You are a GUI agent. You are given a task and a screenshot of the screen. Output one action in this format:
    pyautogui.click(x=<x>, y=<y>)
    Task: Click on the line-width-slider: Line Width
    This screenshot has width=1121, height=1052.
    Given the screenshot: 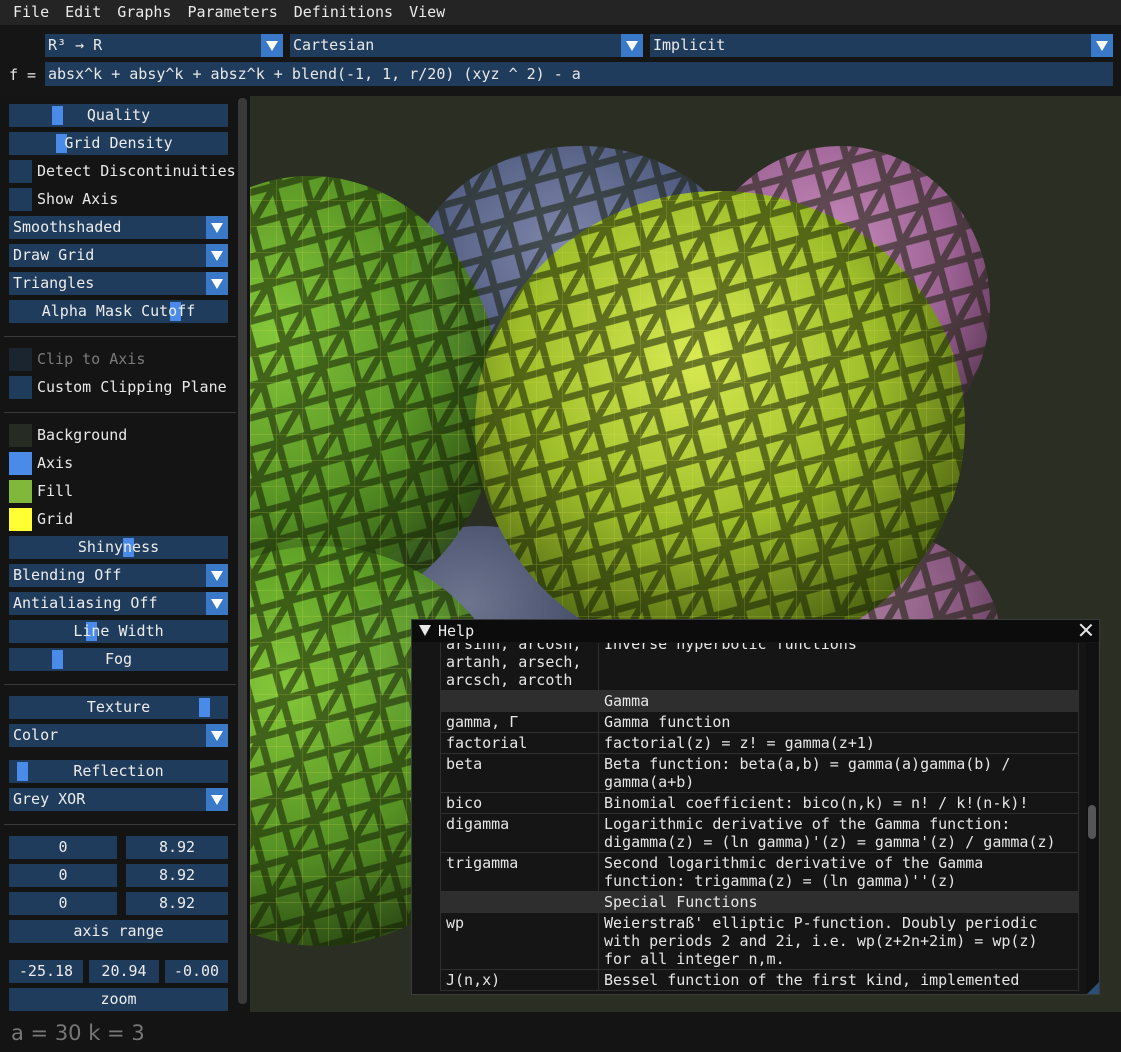 What is the action you would take?
    pyautogui.click(x=118, y=631)
    